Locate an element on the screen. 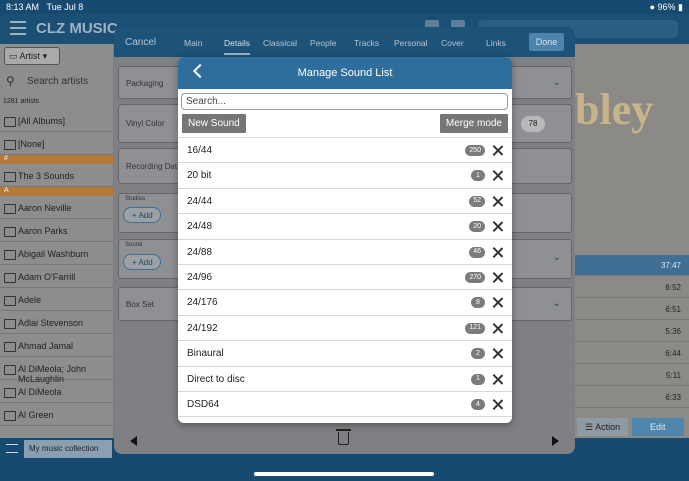 This screenshot has height=481, width=689. action-button: ☰ Action is located at coordinates (602, 427).